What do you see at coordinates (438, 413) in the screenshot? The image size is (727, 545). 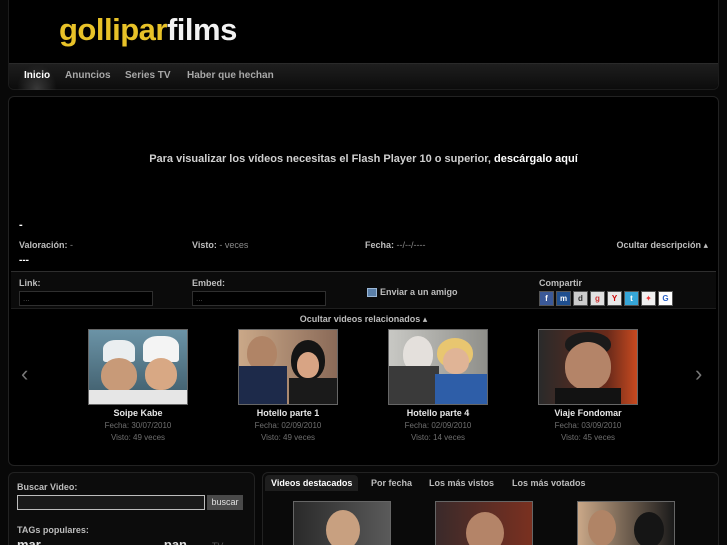 I see `related-video-title: Hotello parte 4` at bounding box center [438, 413].